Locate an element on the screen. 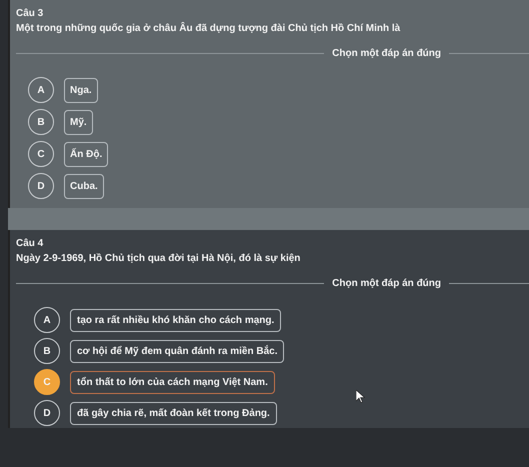 This screenshot has height=467, width=529. question-text: Một trong những quốc gia ở châu Âu đã dựng tượng đài Chủ tịch Hồ Chí Minh là is located at coordinates (209, 28).